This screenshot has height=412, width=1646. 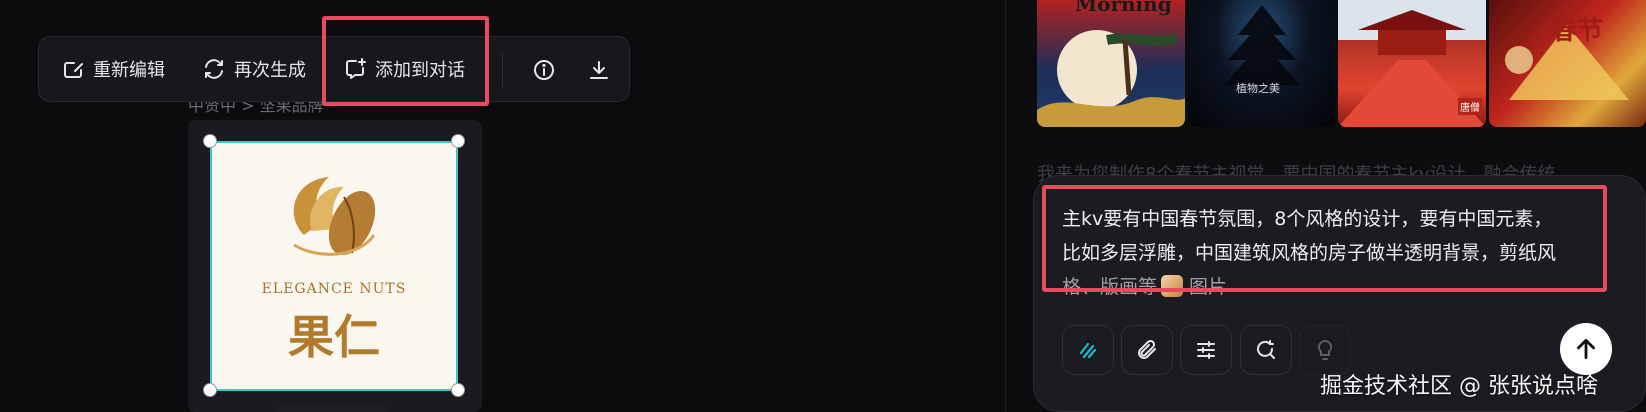 What do you see at coordinates (334, 337) in the screenshot?
I see `logo-brand-cn: 果仁` at bounding box center [334, 337].